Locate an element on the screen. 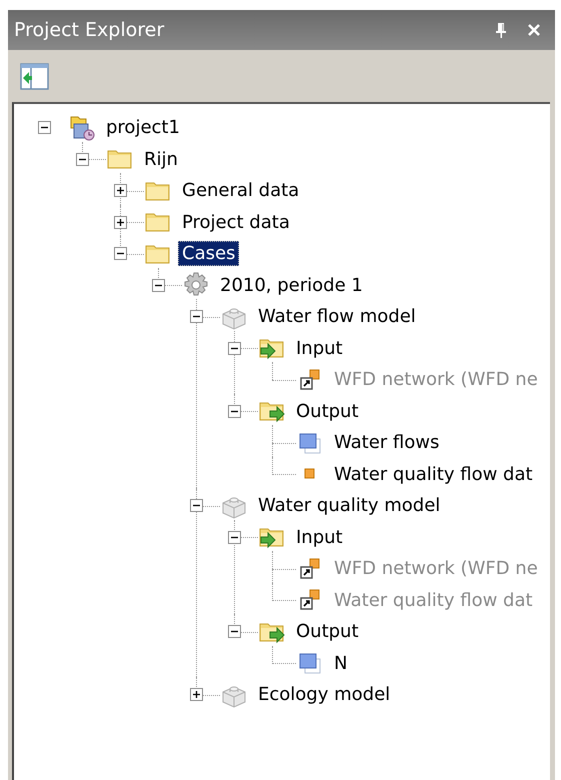  tree-item: Water quality model is located at coordinates (349, 505).